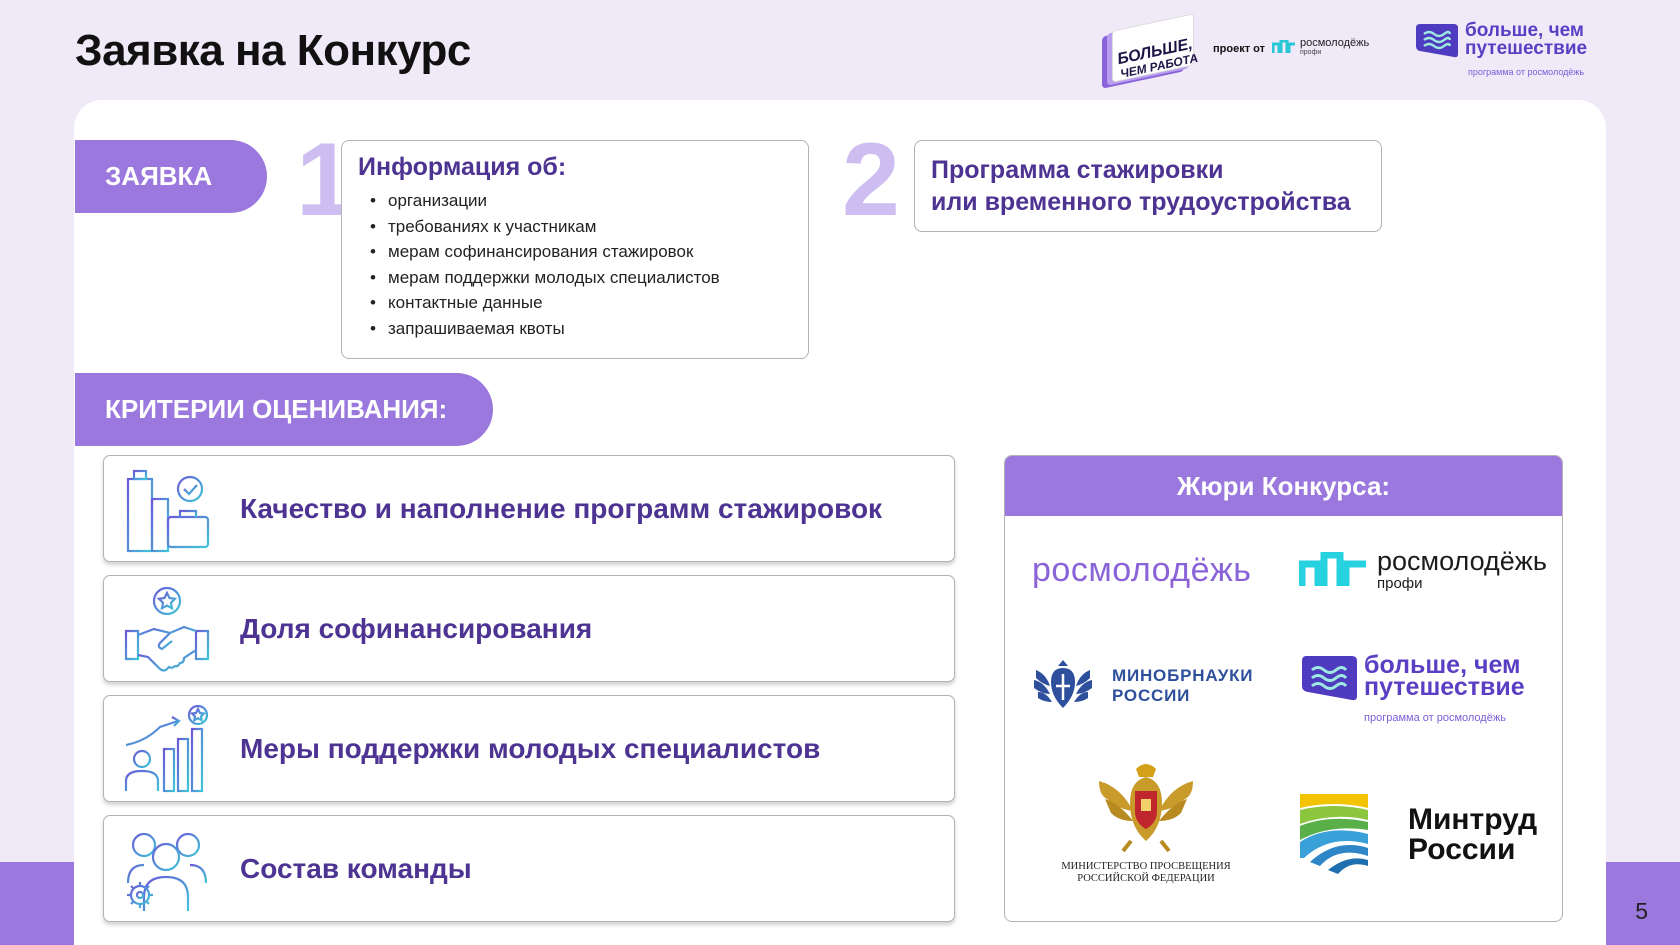 The width and height of the screenshot is (1680, 945). What do you see at coordinates (1142, 570) in the screenshot?
I see `rosmolodezh-logo: росмолодёжь` at bounding box center [1142, 570].